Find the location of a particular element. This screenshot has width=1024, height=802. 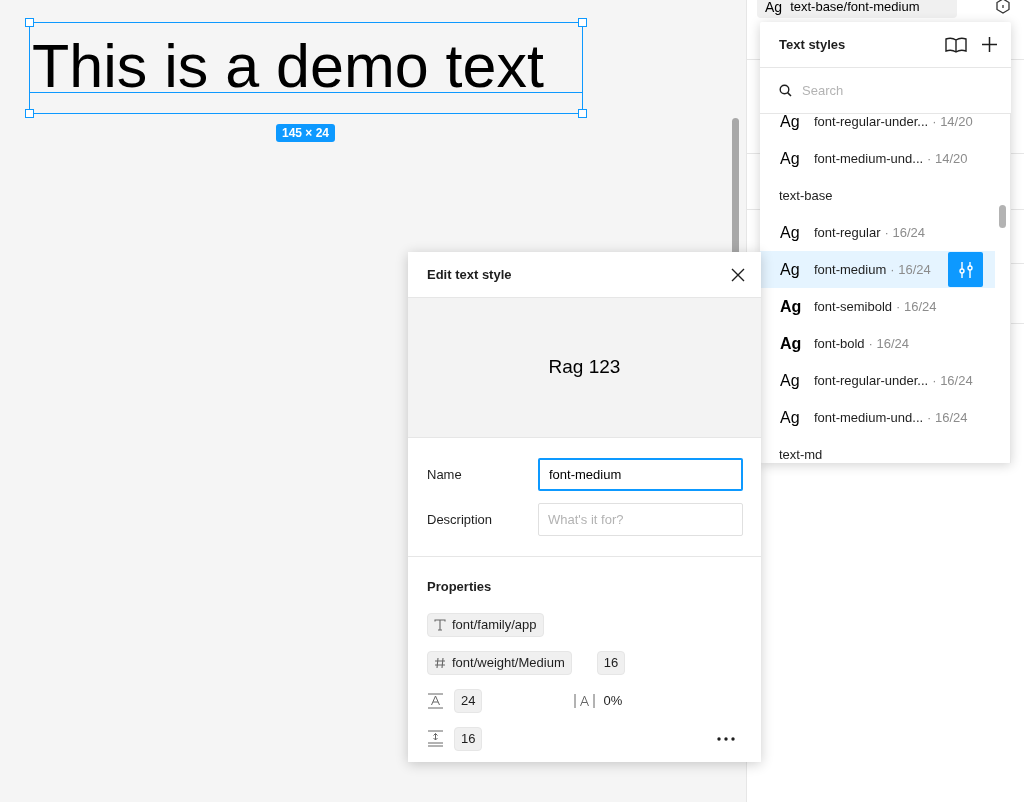

style-name: font-bold is located at coordinates (839, 343).